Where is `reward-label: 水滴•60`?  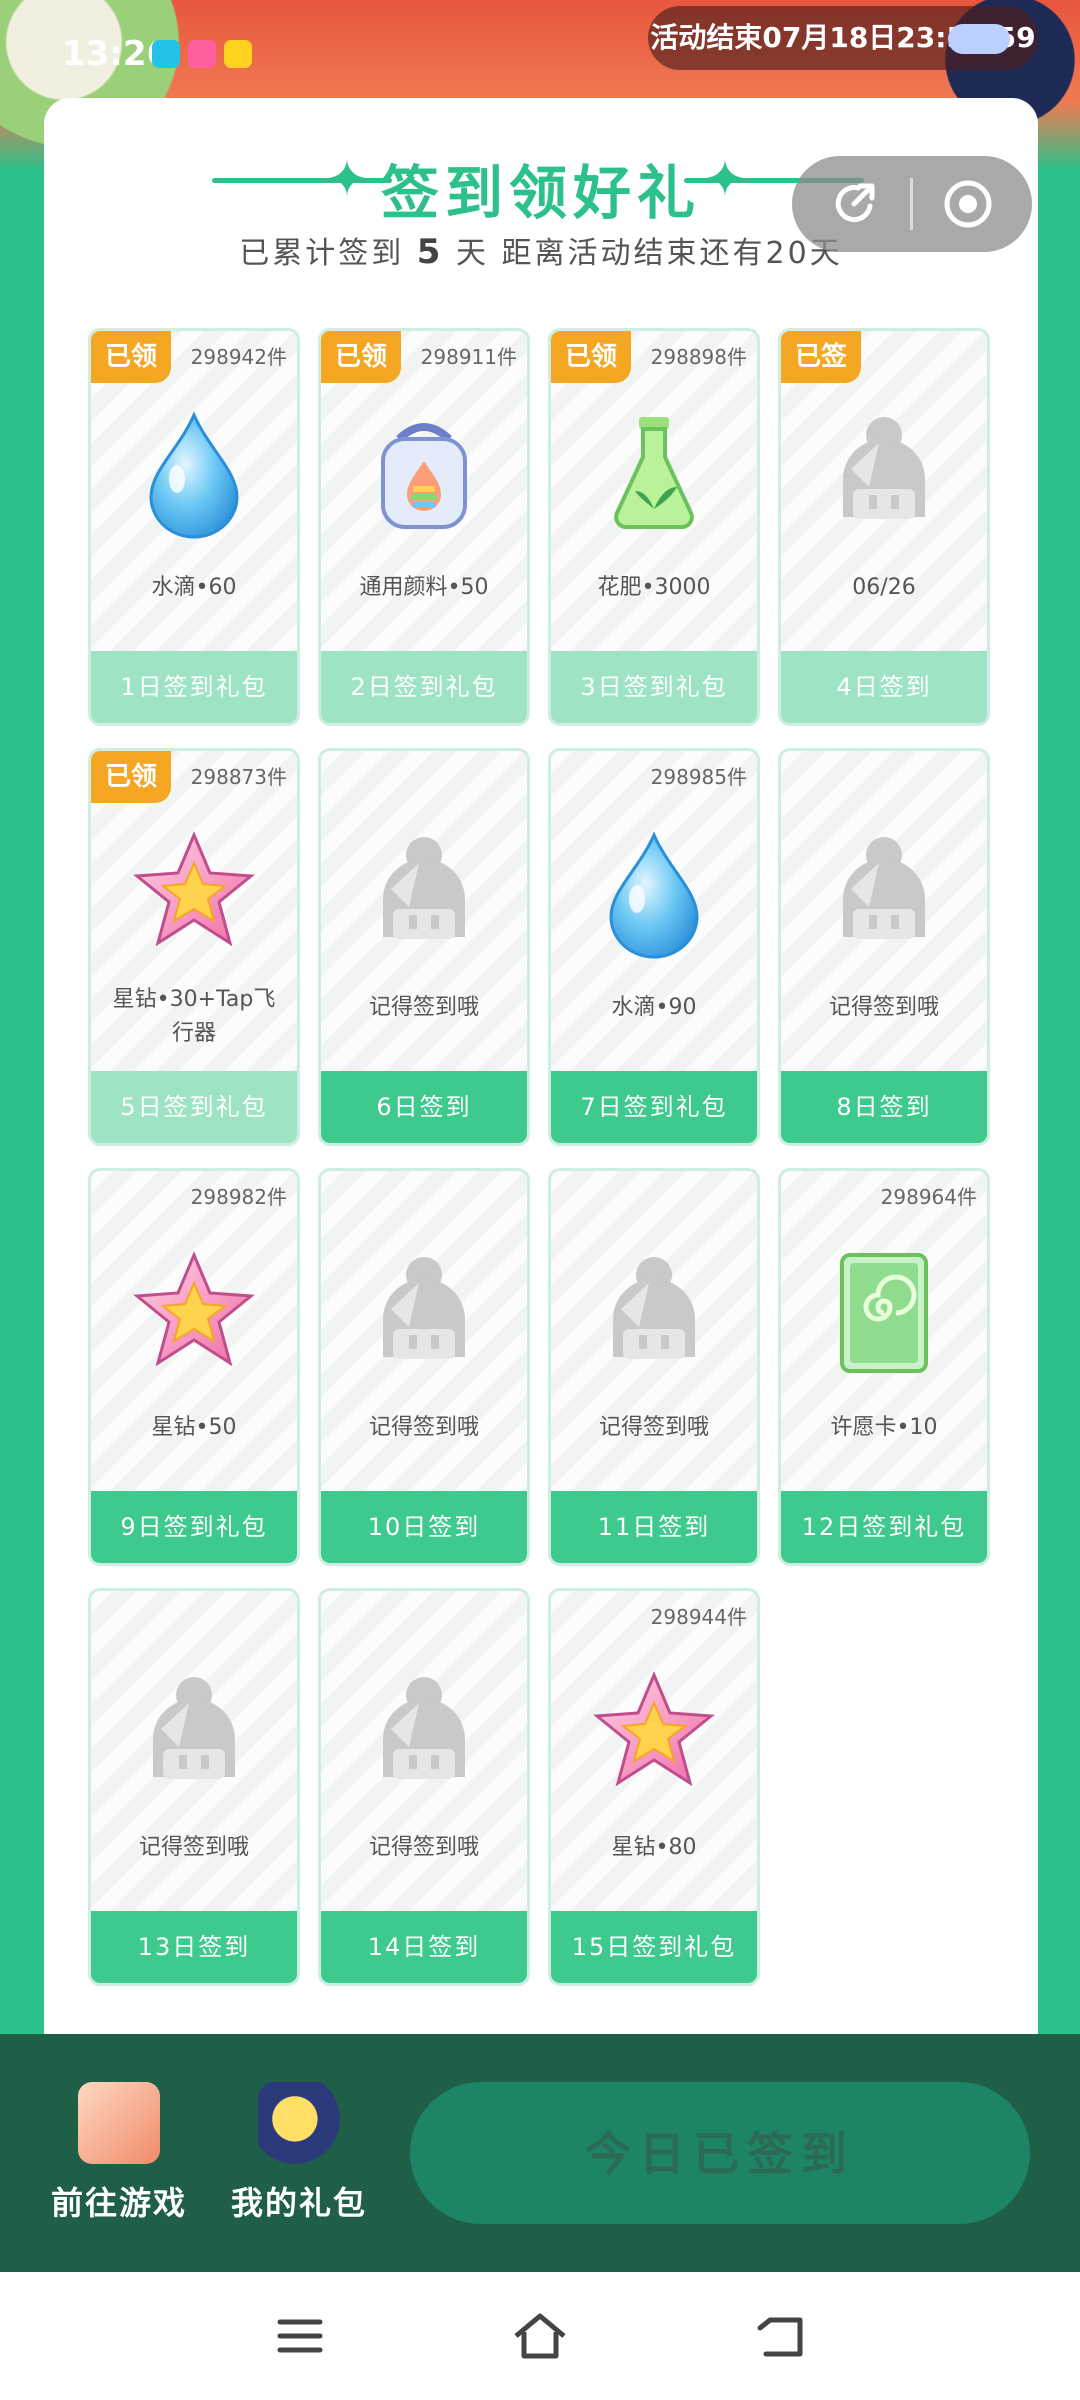 reward-label: 水滴•60 is located at coordinates (194, 587).